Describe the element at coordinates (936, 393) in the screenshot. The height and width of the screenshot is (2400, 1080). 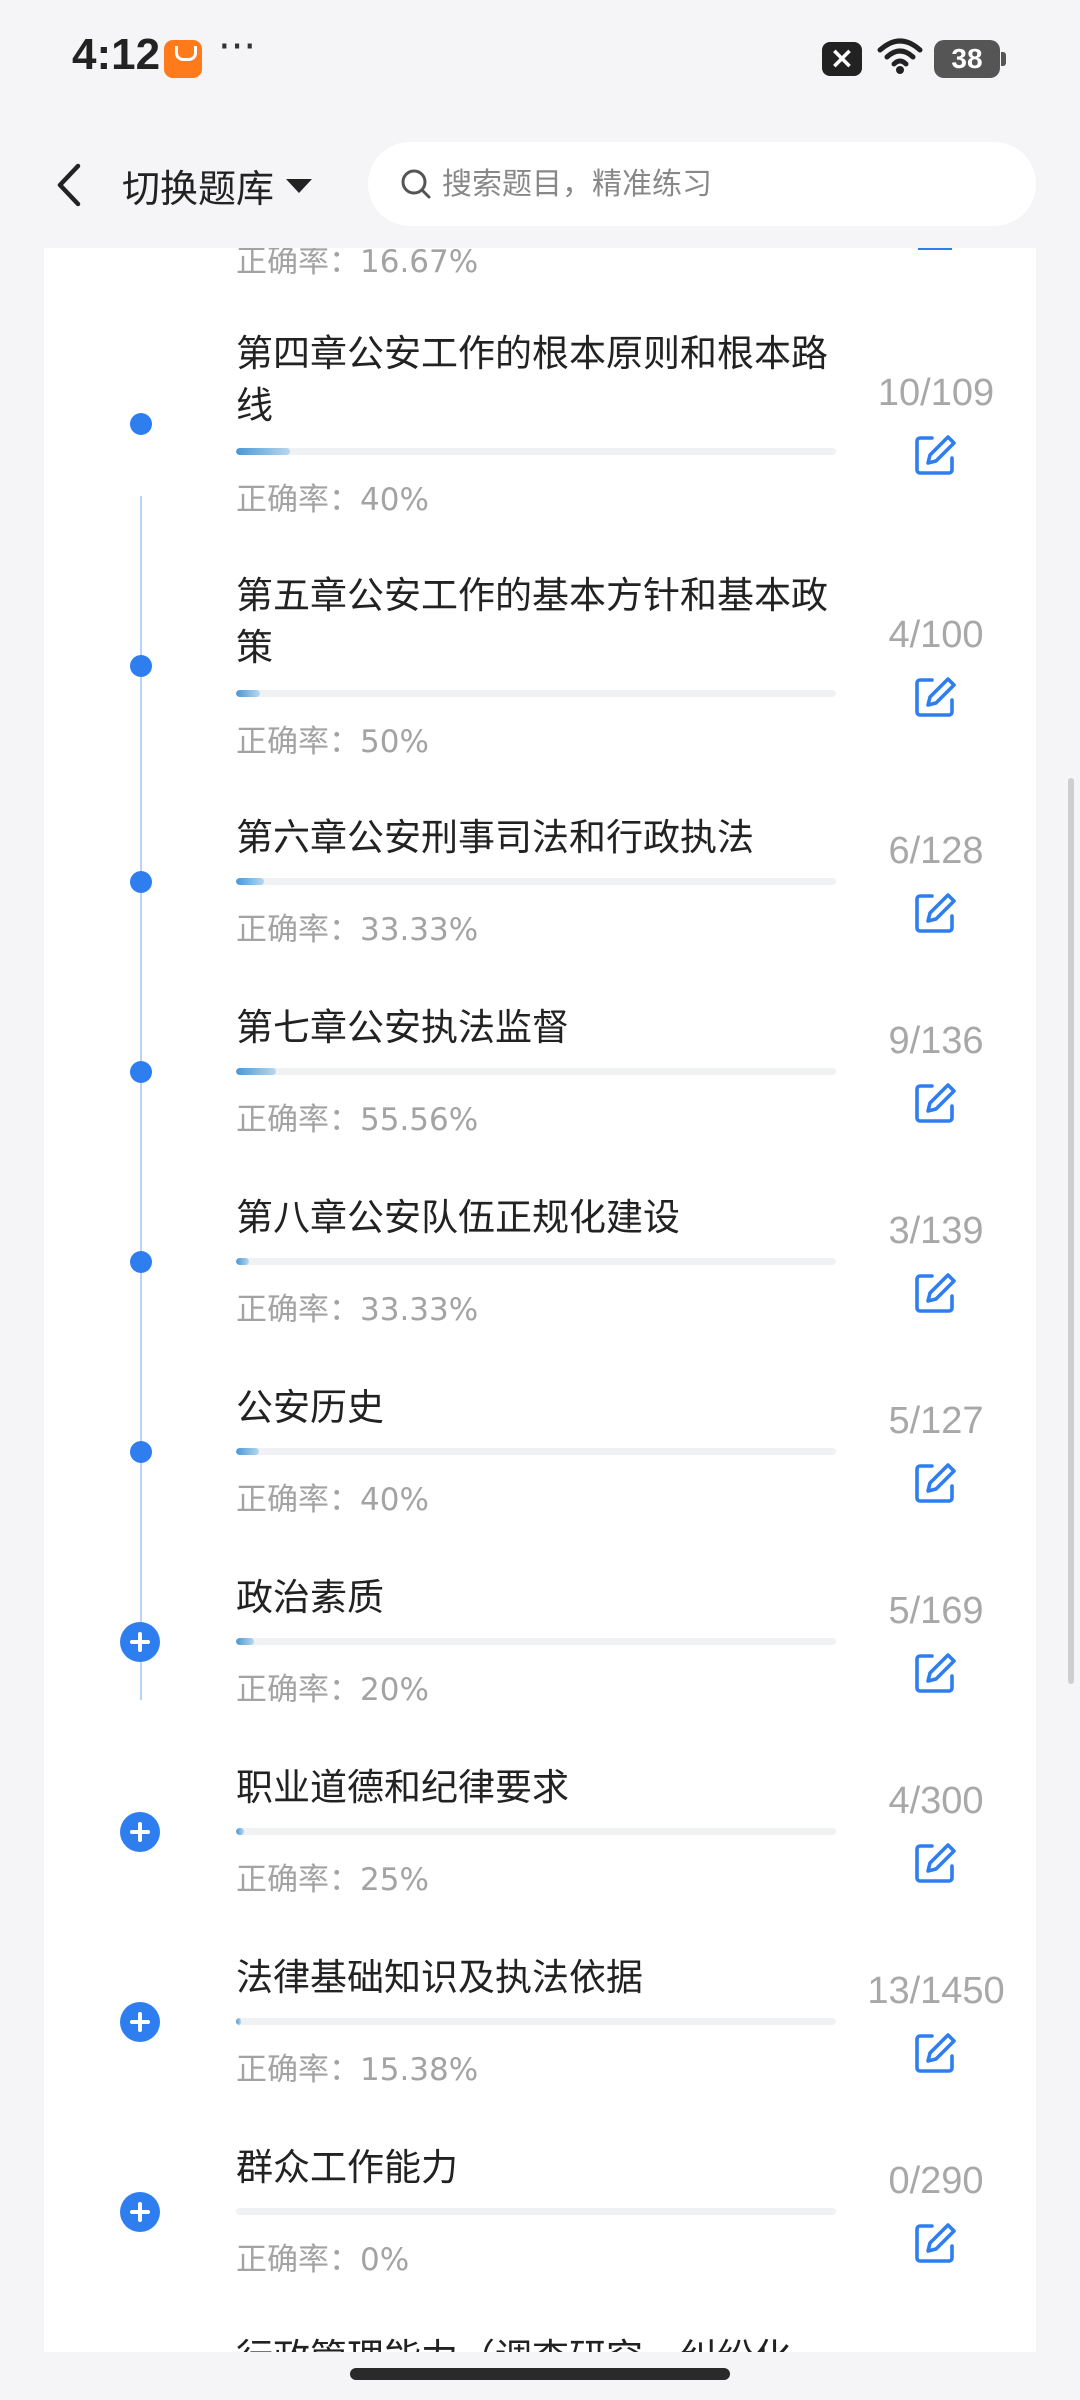
I see `question-count: 10/109` at that location.